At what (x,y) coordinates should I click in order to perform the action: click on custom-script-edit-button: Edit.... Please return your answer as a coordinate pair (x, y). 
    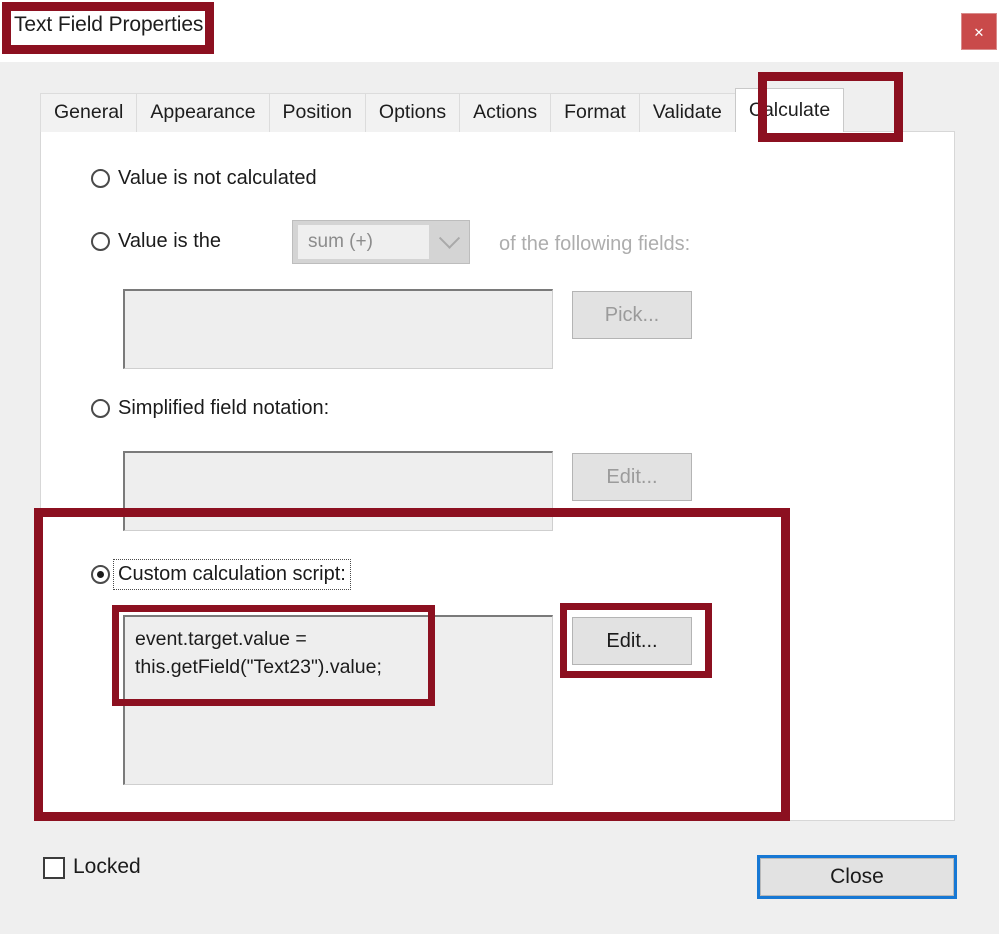
    Looking at the image, I should click on (632, 641).